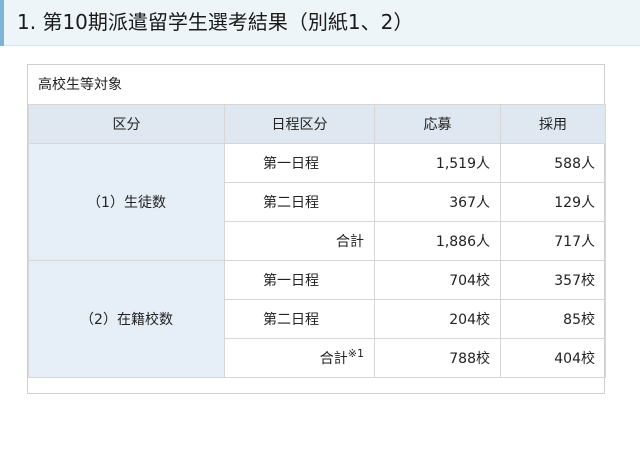 Image resolution: width=640 pixels, height=466 pixels. I want to click on header-category: 区分, so click(126, 124).